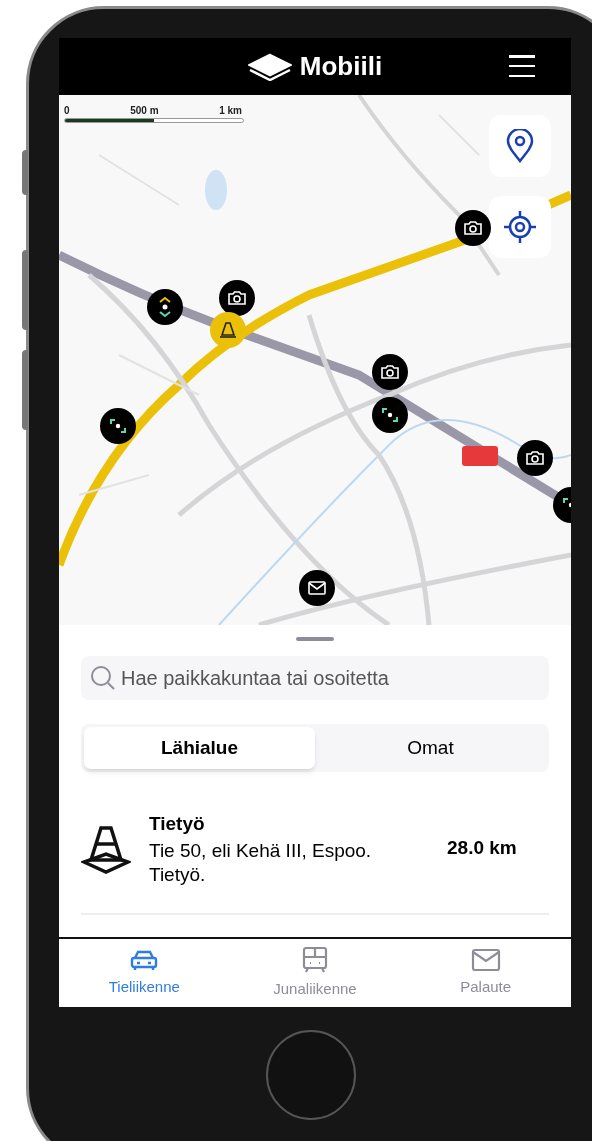 This screenshot has width=592, height=1141. Describe the element at coordinates (199, 748) in the screenshot. I see `segment-tab: Lähialue` at that location.